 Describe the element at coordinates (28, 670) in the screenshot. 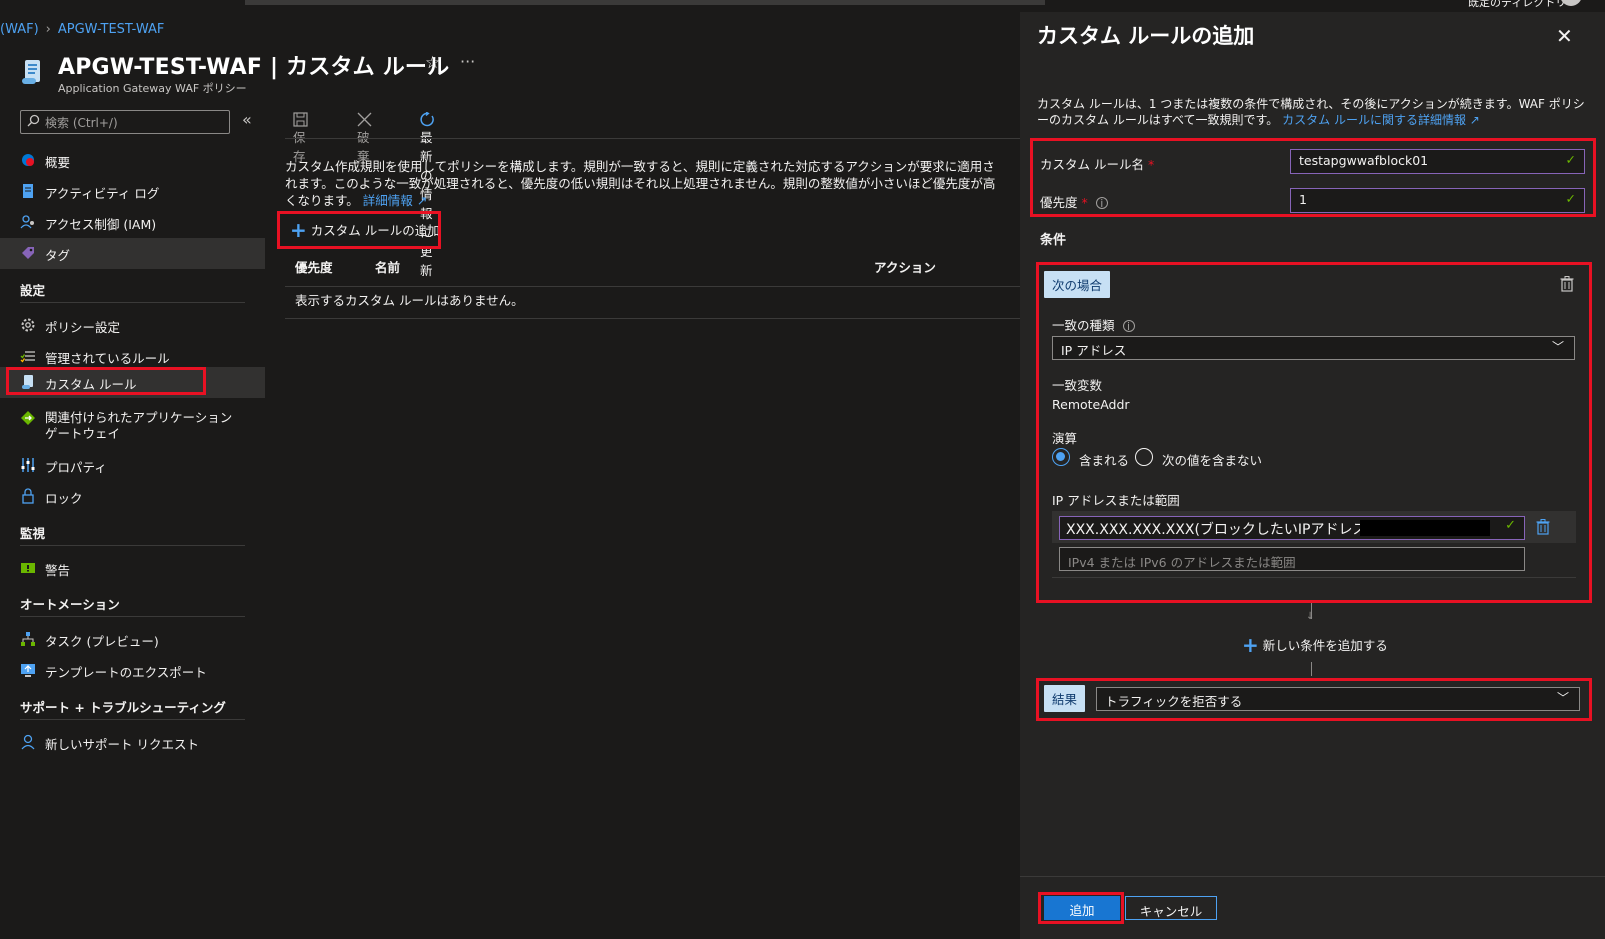

I see `export-template-icon` at that location.